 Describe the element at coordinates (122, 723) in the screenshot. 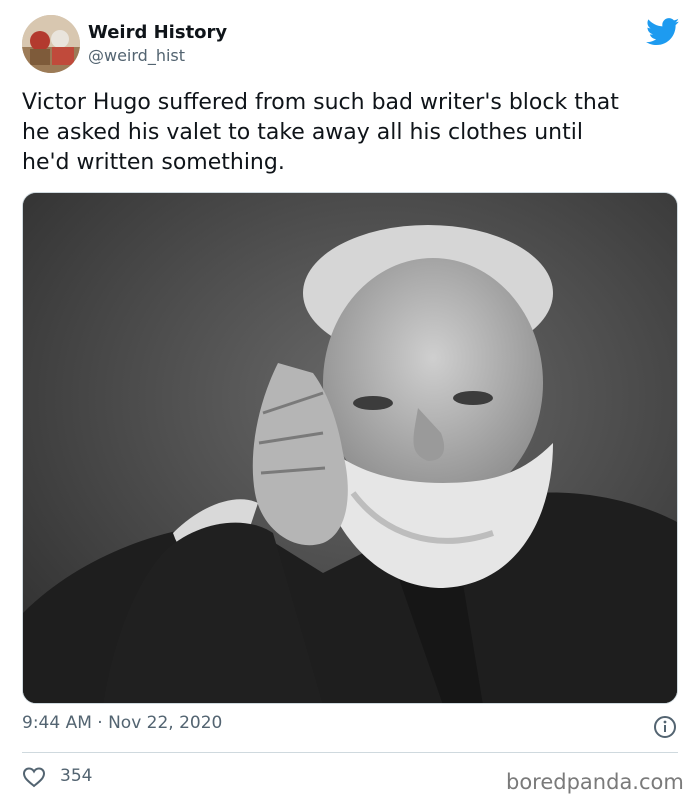

I see `tweet-timestamp: 9:44 AM · Nov 22, 2020` at that location.